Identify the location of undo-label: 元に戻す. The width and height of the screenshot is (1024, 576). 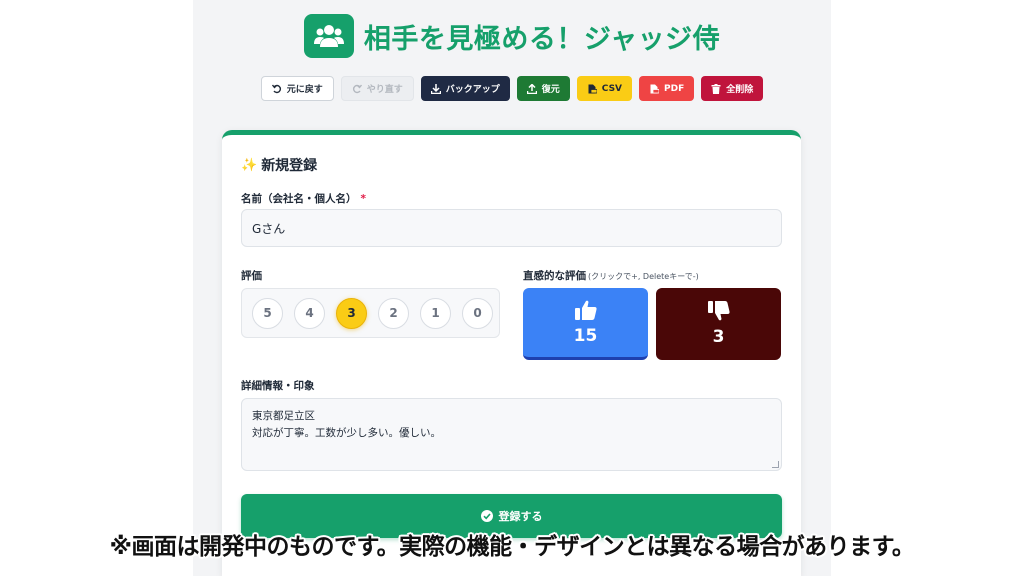
(304, 90).